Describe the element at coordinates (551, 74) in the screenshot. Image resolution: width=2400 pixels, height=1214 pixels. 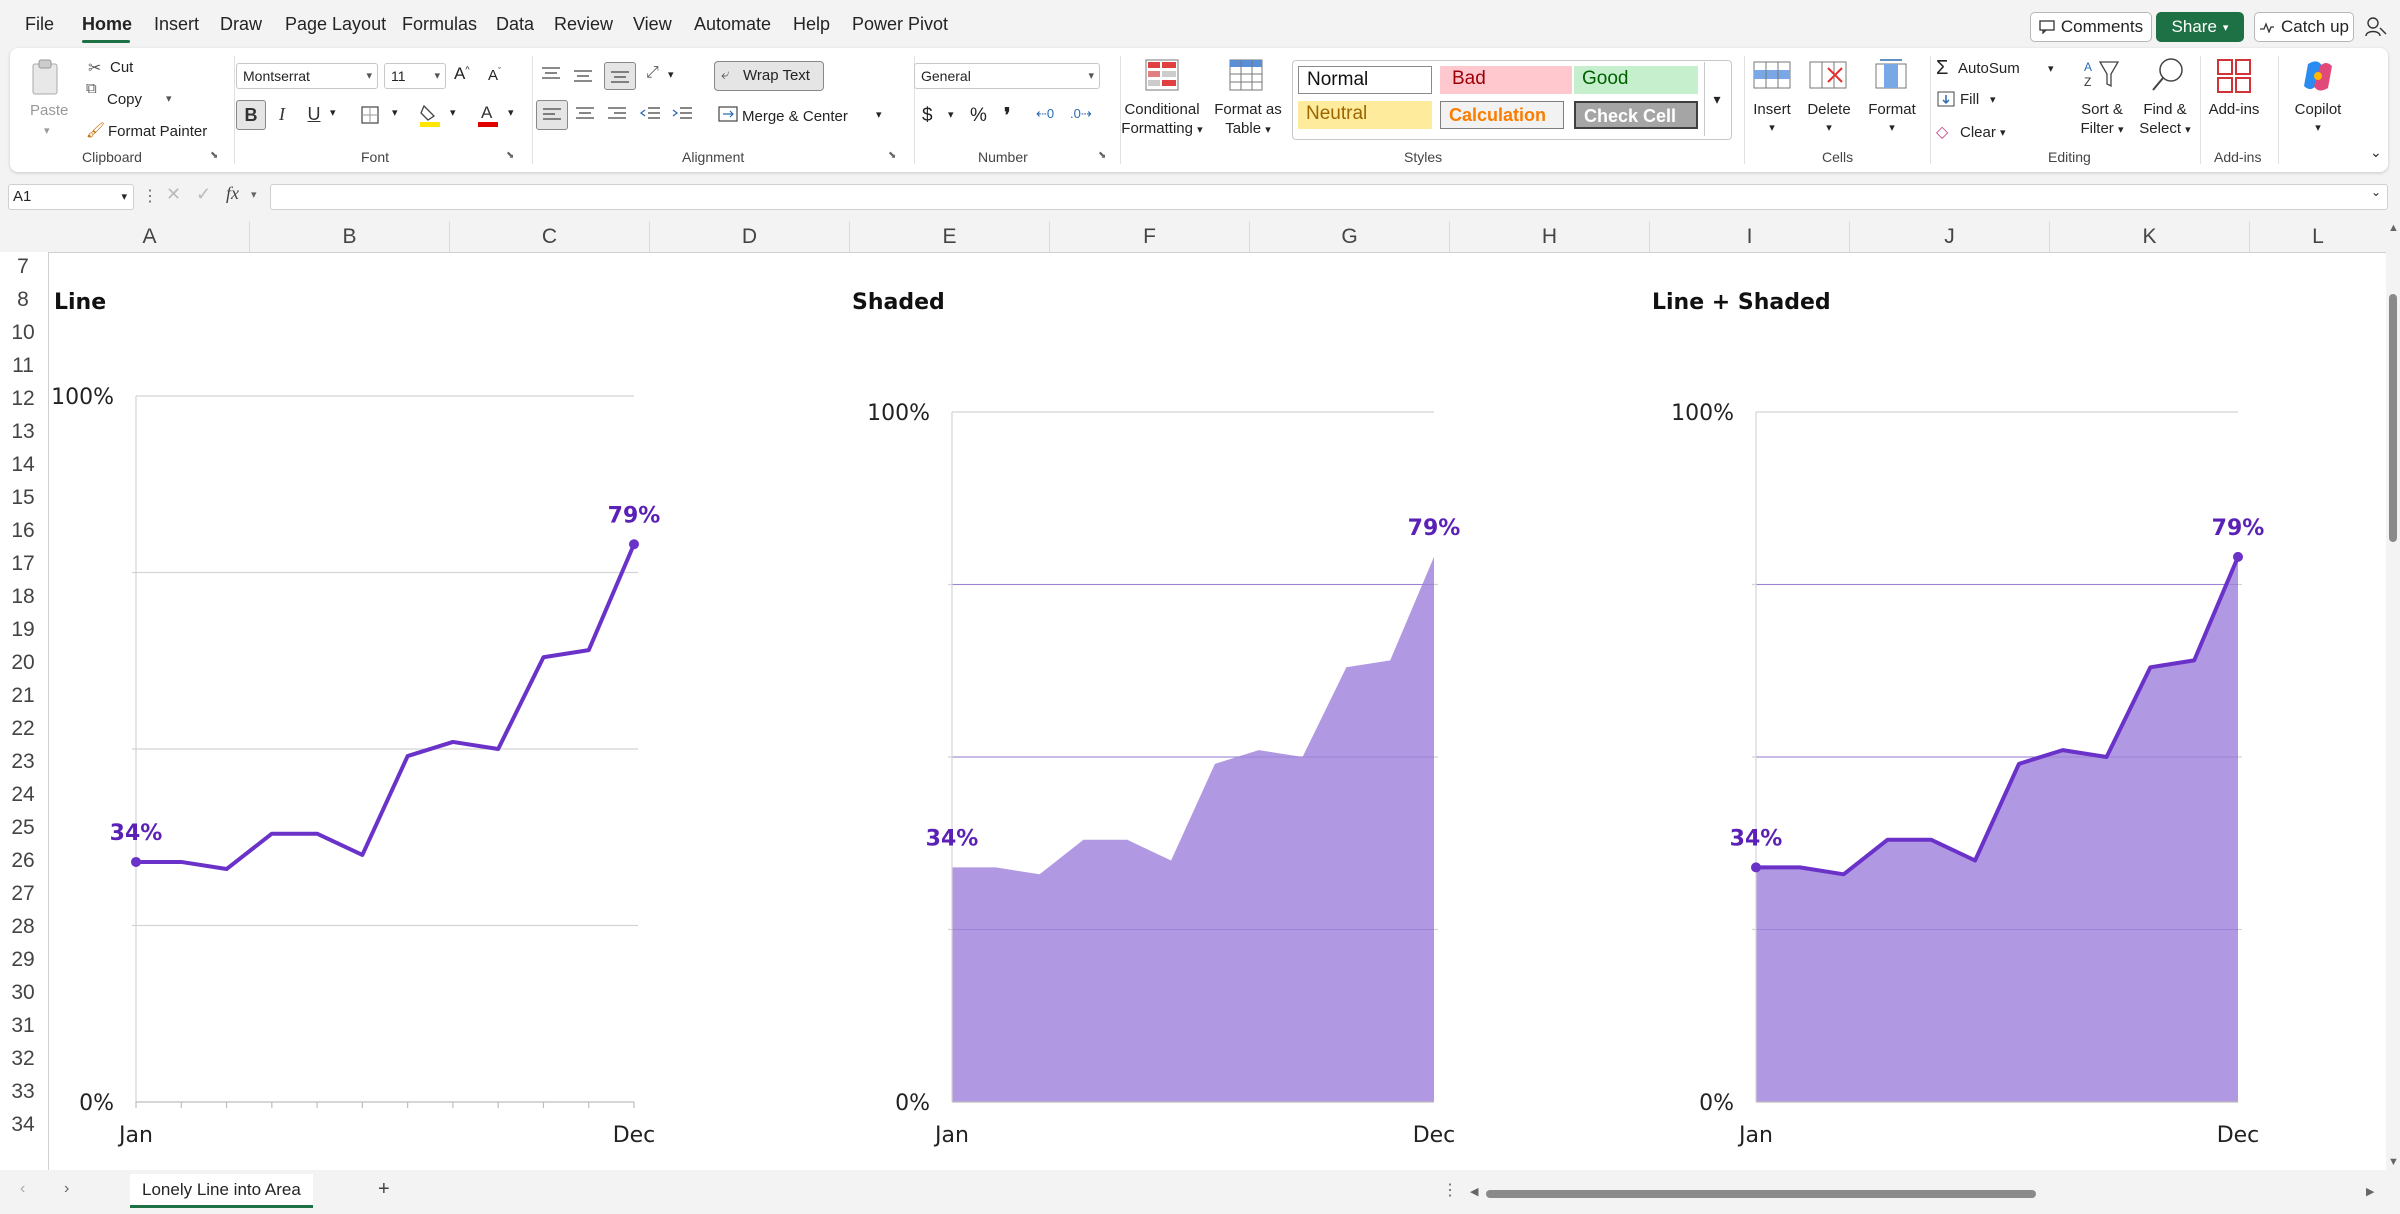
I see `align-top-icon` at that location.